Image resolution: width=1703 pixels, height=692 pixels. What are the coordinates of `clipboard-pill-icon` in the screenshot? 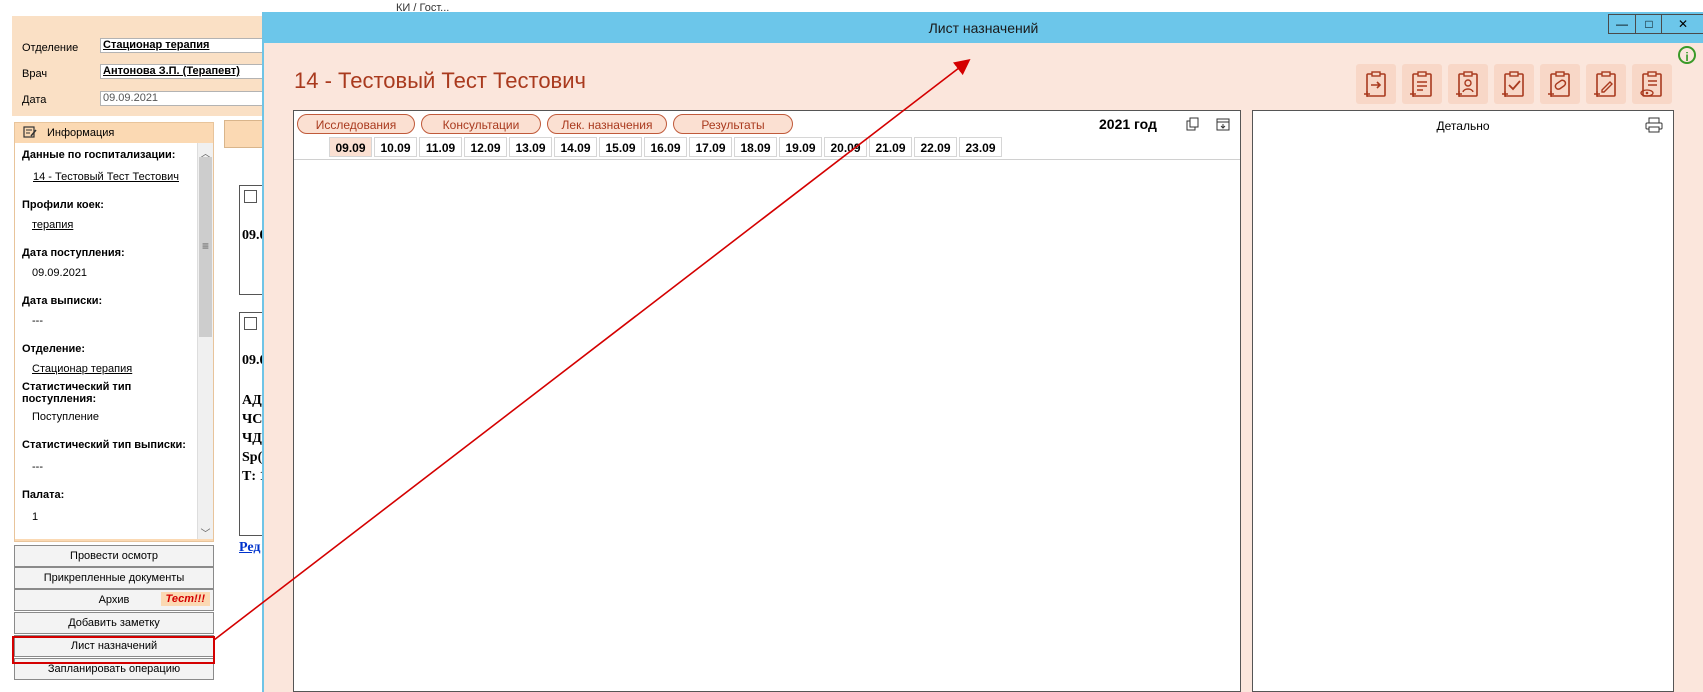 It's located at (1559, 84).